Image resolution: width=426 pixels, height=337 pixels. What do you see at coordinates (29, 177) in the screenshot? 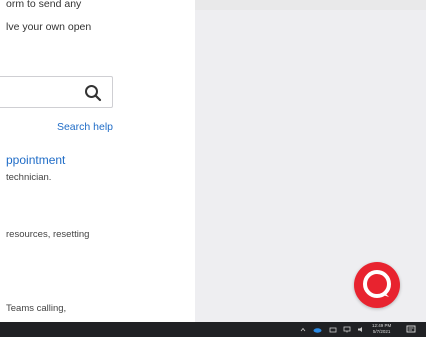
I see `appointment-description: technician.` at bounding box center [29, 177].